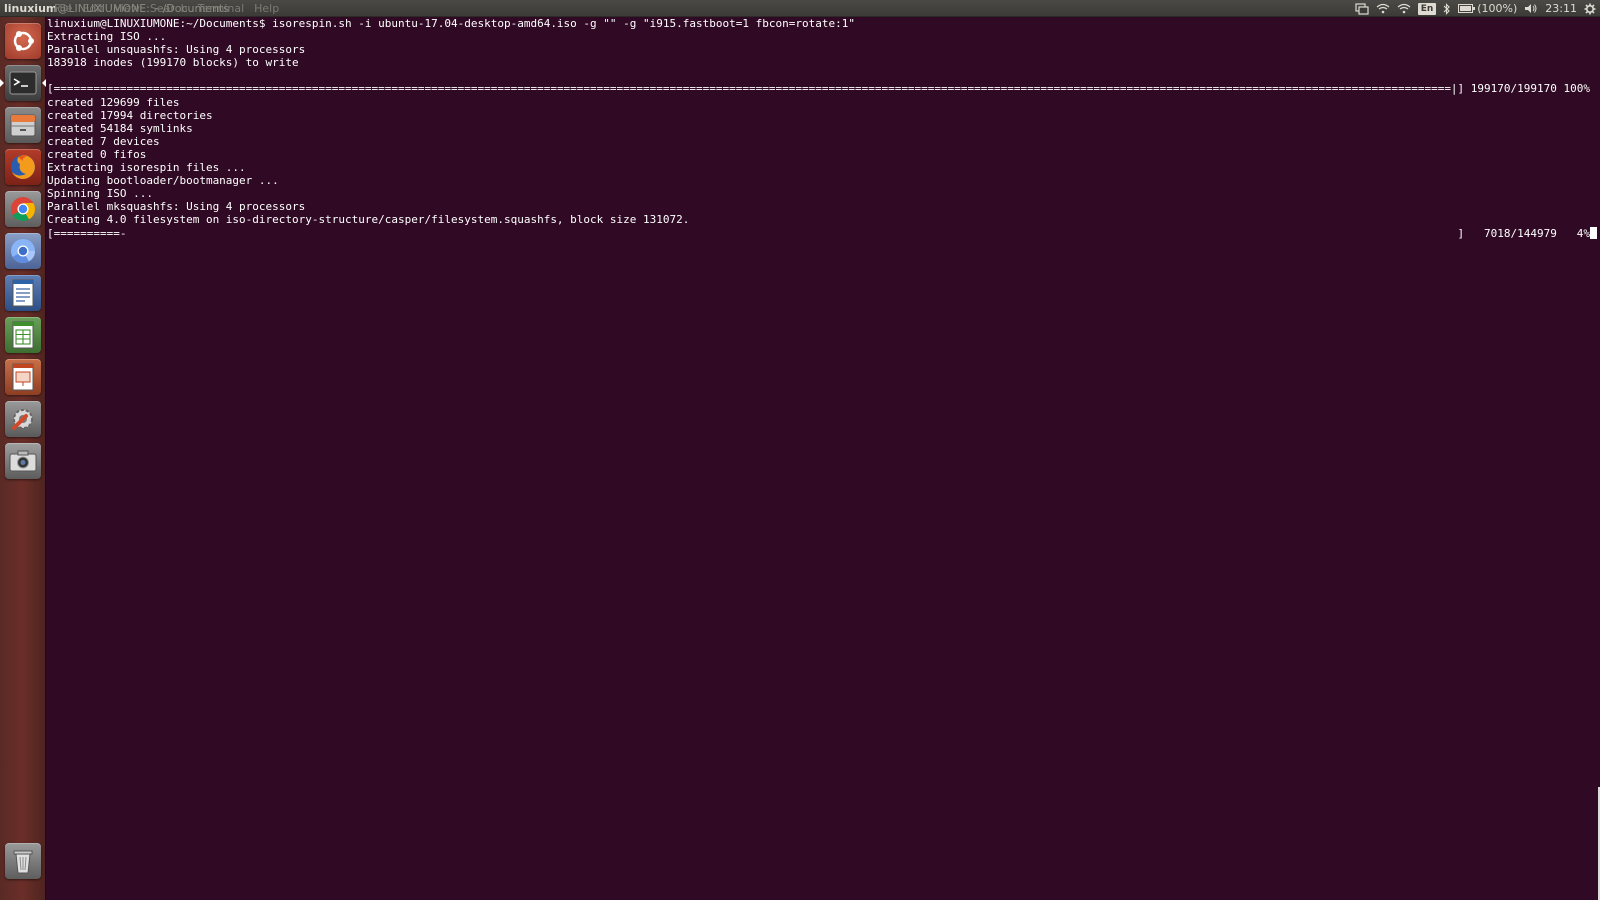  What do you see at coordinates (1497, 8) in the screenshot?
I see `battery-percentage: (100%)` at bounding box center [1497, 8].